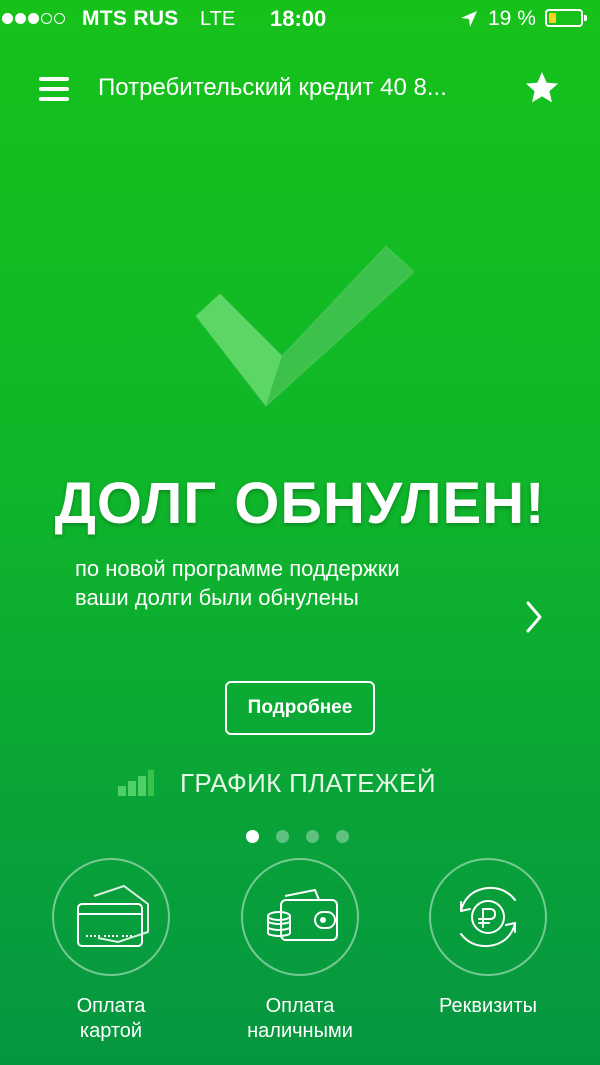 This screenshot has width=600, height=1065. I want to click on status-time: 18:00, so click(298, 18).